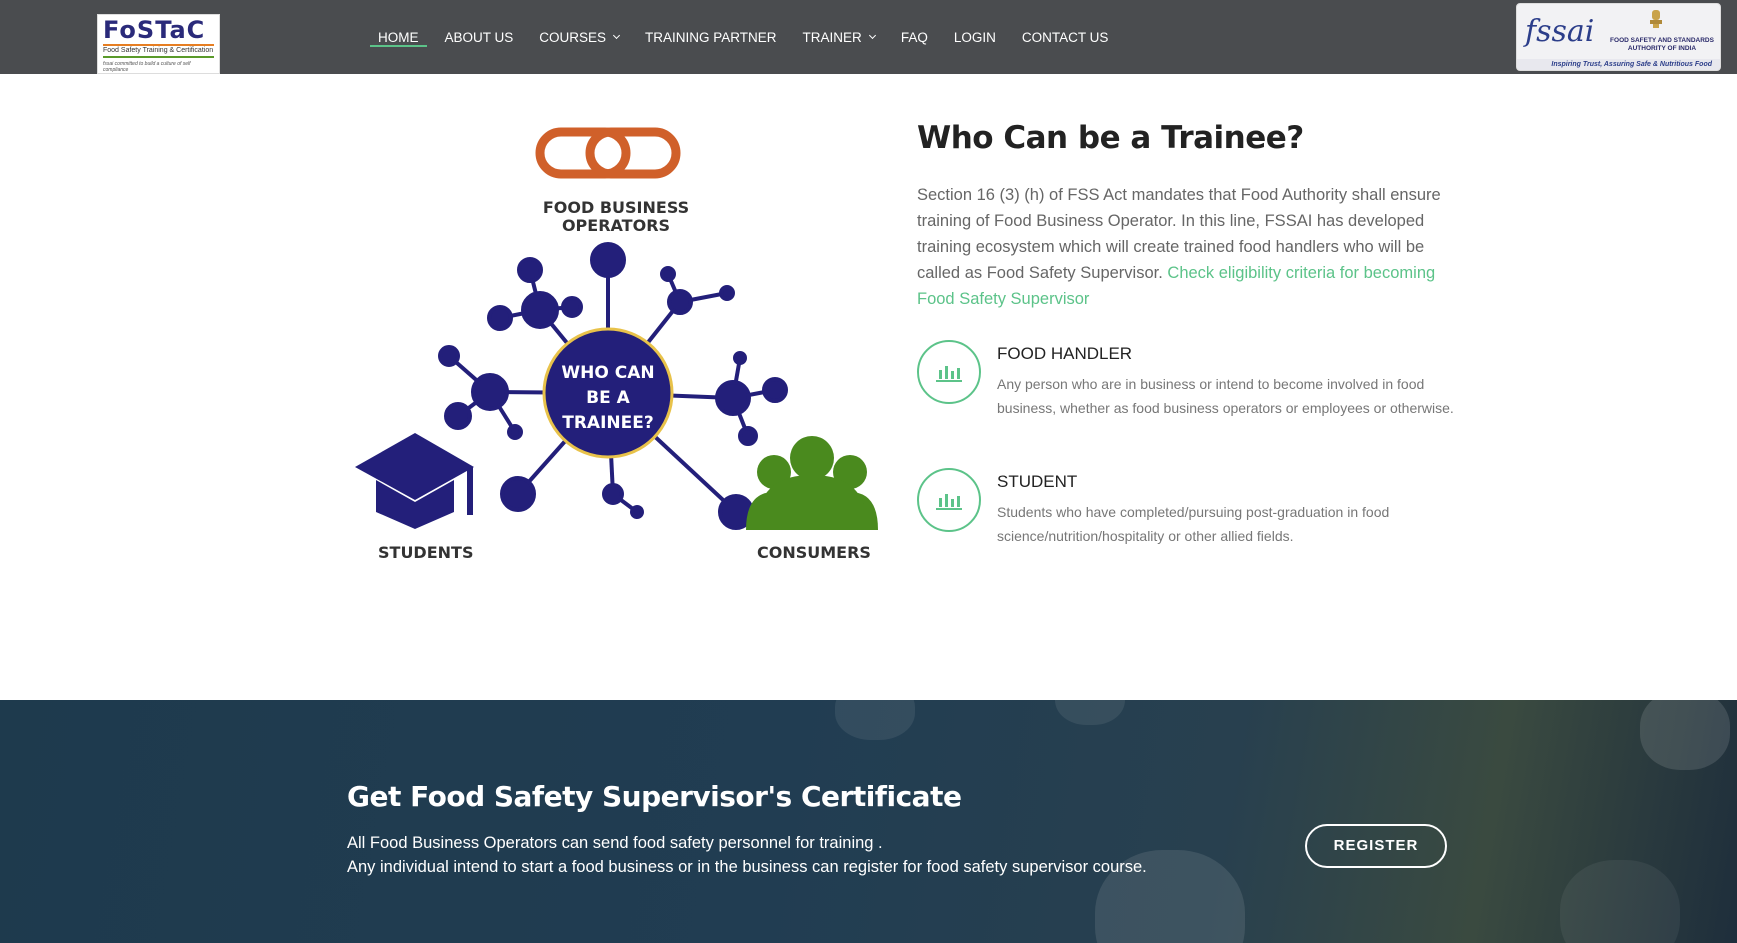 This screenshot has width=1737, height=943. I want to click on nav-courses: COURSES, so click(580, 37).